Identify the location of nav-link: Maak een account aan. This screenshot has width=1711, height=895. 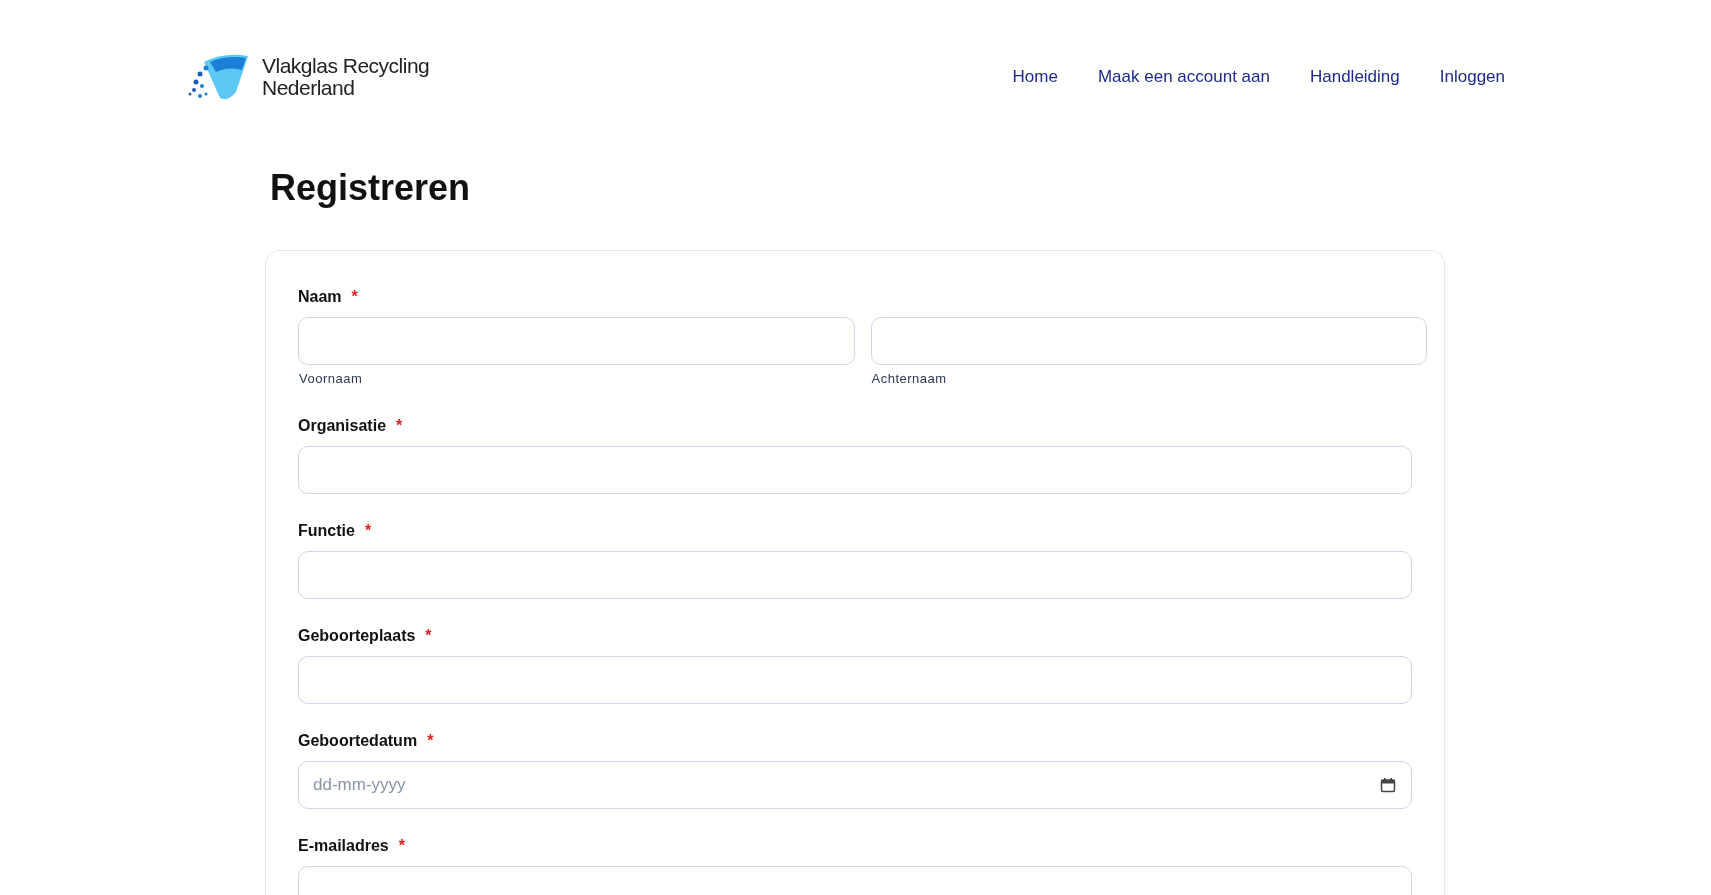
(1183, 77).